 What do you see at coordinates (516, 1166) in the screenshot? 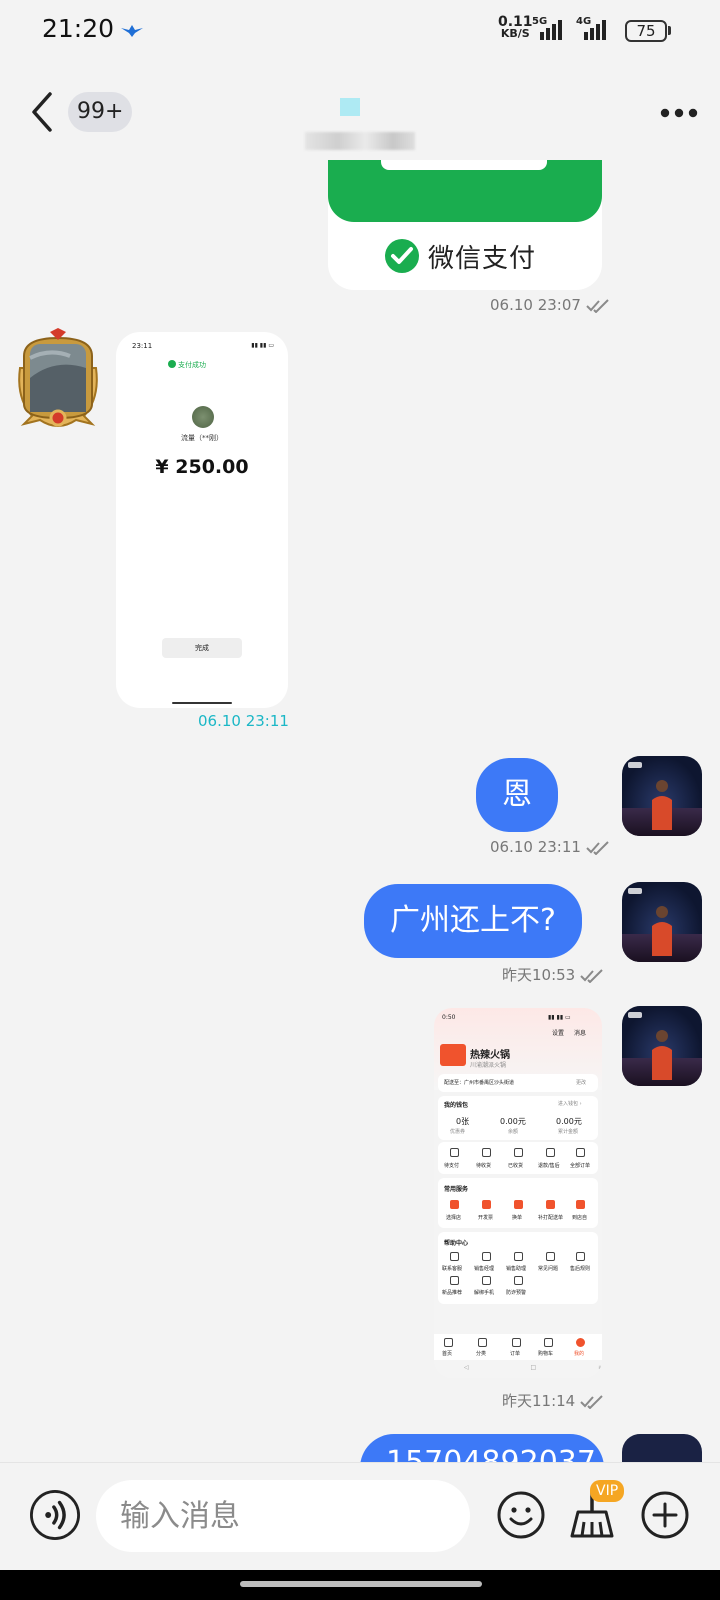
I see `order-label: 已收货` at bounding box center [516, 1166].